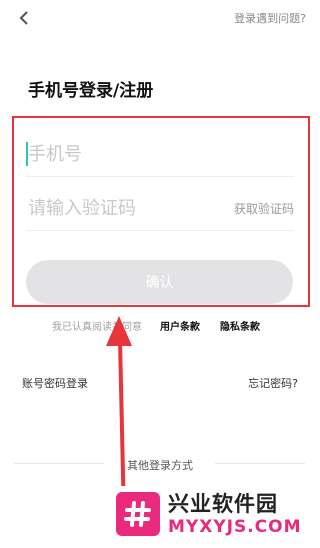 The image size is (320, 548). I want to click on back-button, so click(24, 18).